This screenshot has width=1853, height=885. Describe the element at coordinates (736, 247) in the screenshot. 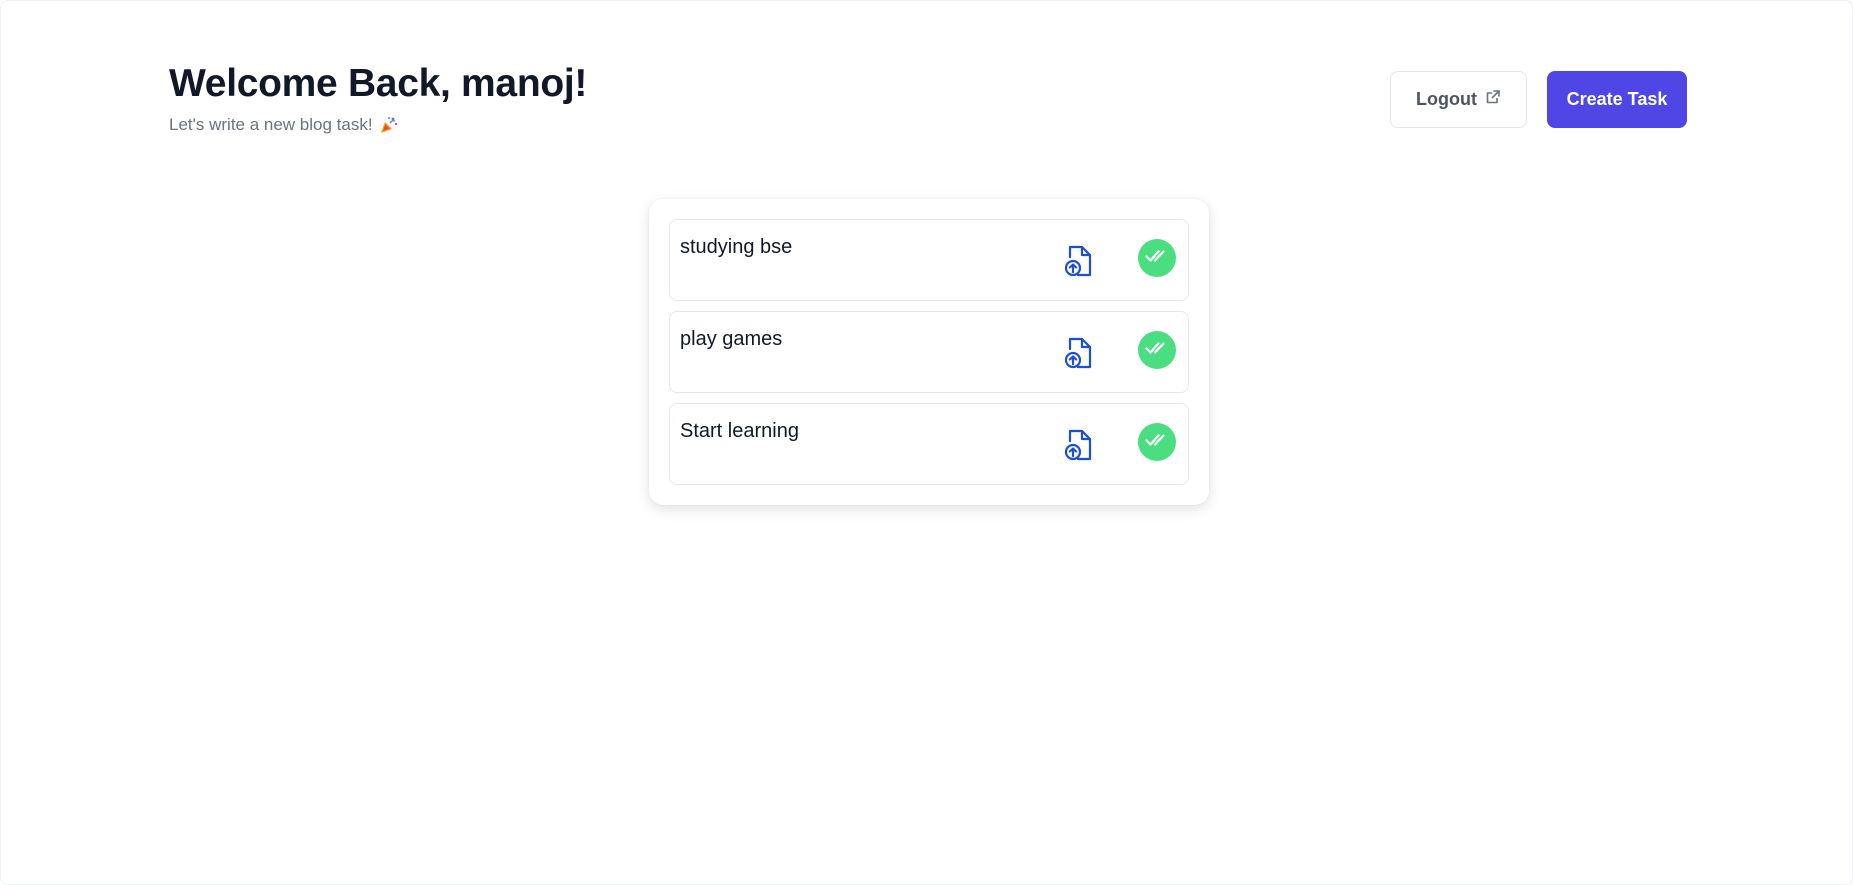

I see `task-text: studying bse` at that location.